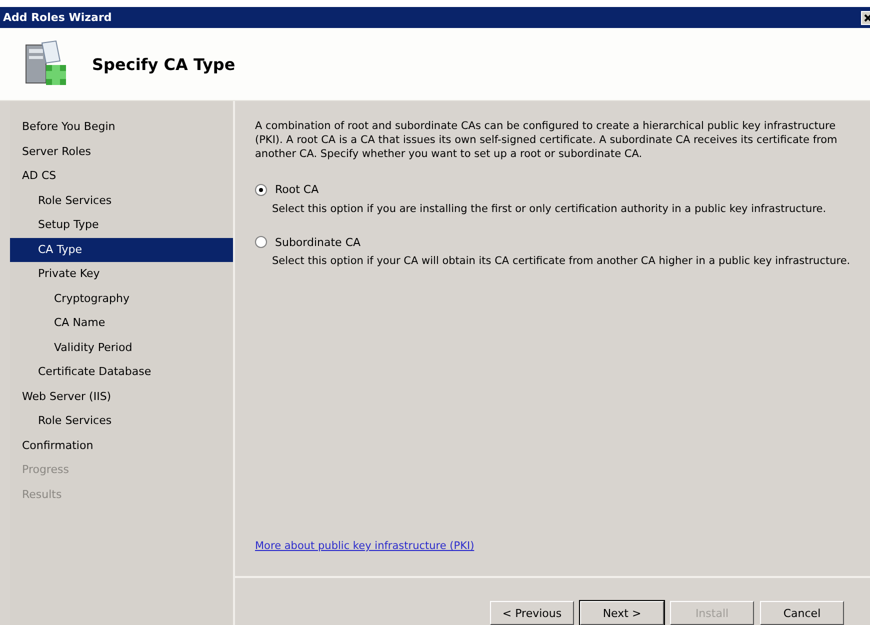  Describe the element at coordinates (121, 225) in the screenshot. I see `nav-item: Setup Type` at that location.